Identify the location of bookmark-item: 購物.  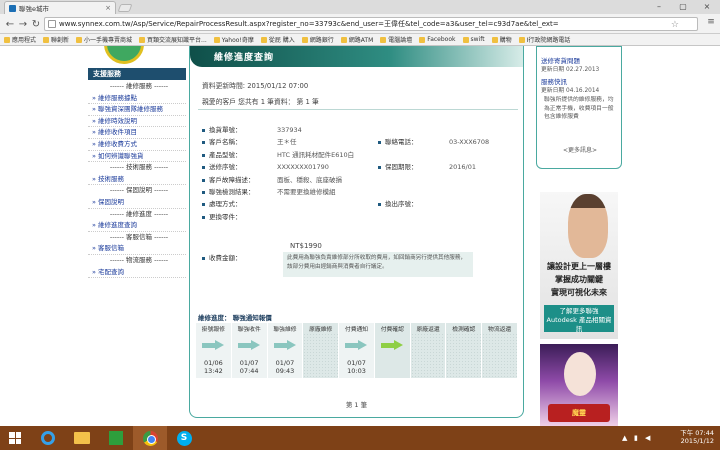
(501, 39).